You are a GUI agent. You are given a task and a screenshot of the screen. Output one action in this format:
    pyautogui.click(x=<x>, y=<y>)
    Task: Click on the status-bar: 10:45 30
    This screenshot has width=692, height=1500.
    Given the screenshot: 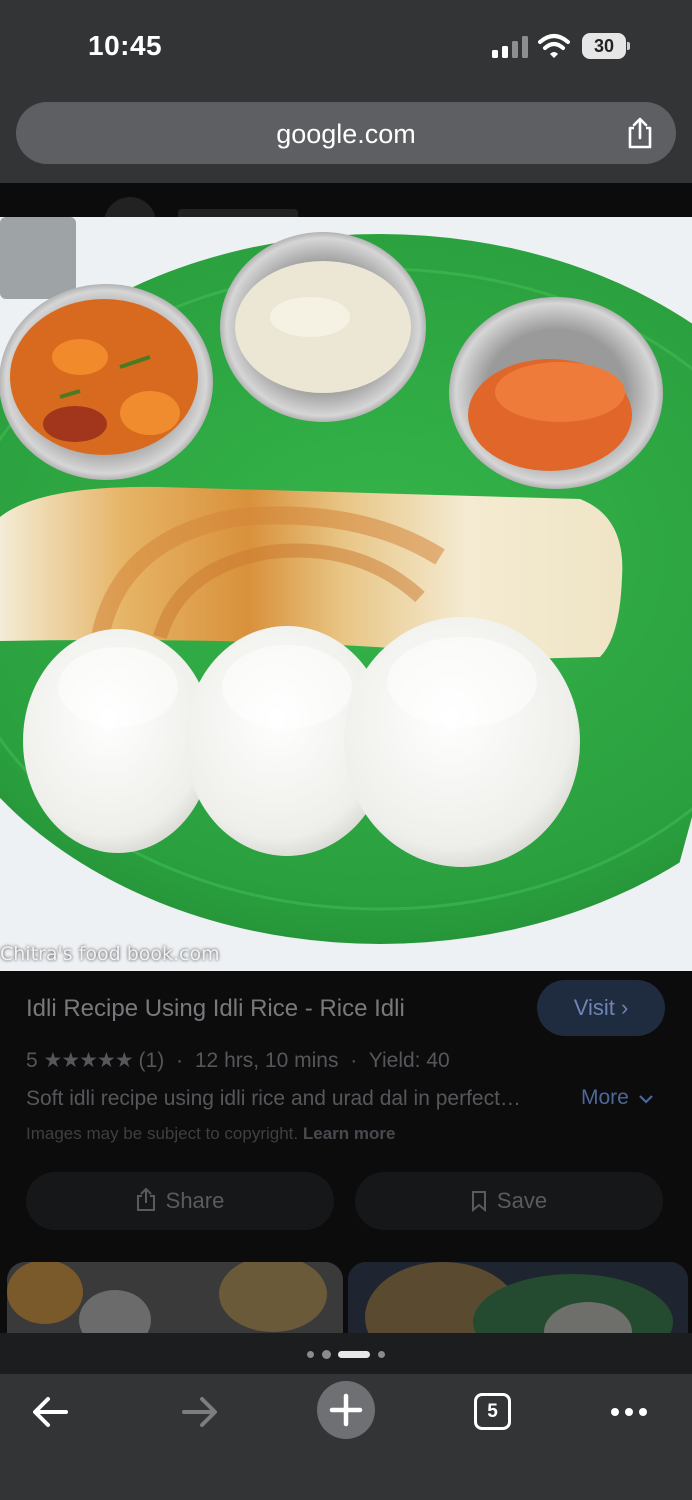 What is the action you would take?
    pyautogui.click(x=346, y=47)
    